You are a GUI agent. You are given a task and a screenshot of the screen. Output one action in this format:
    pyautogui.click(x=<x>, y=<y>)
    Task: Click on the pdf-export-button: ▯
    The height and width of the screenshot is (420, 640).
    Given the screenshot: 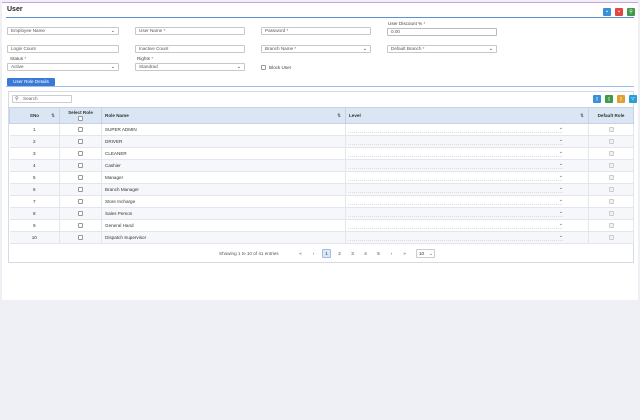 What is the action you would take?
    pyautogui.click(x=621, y=99)
    